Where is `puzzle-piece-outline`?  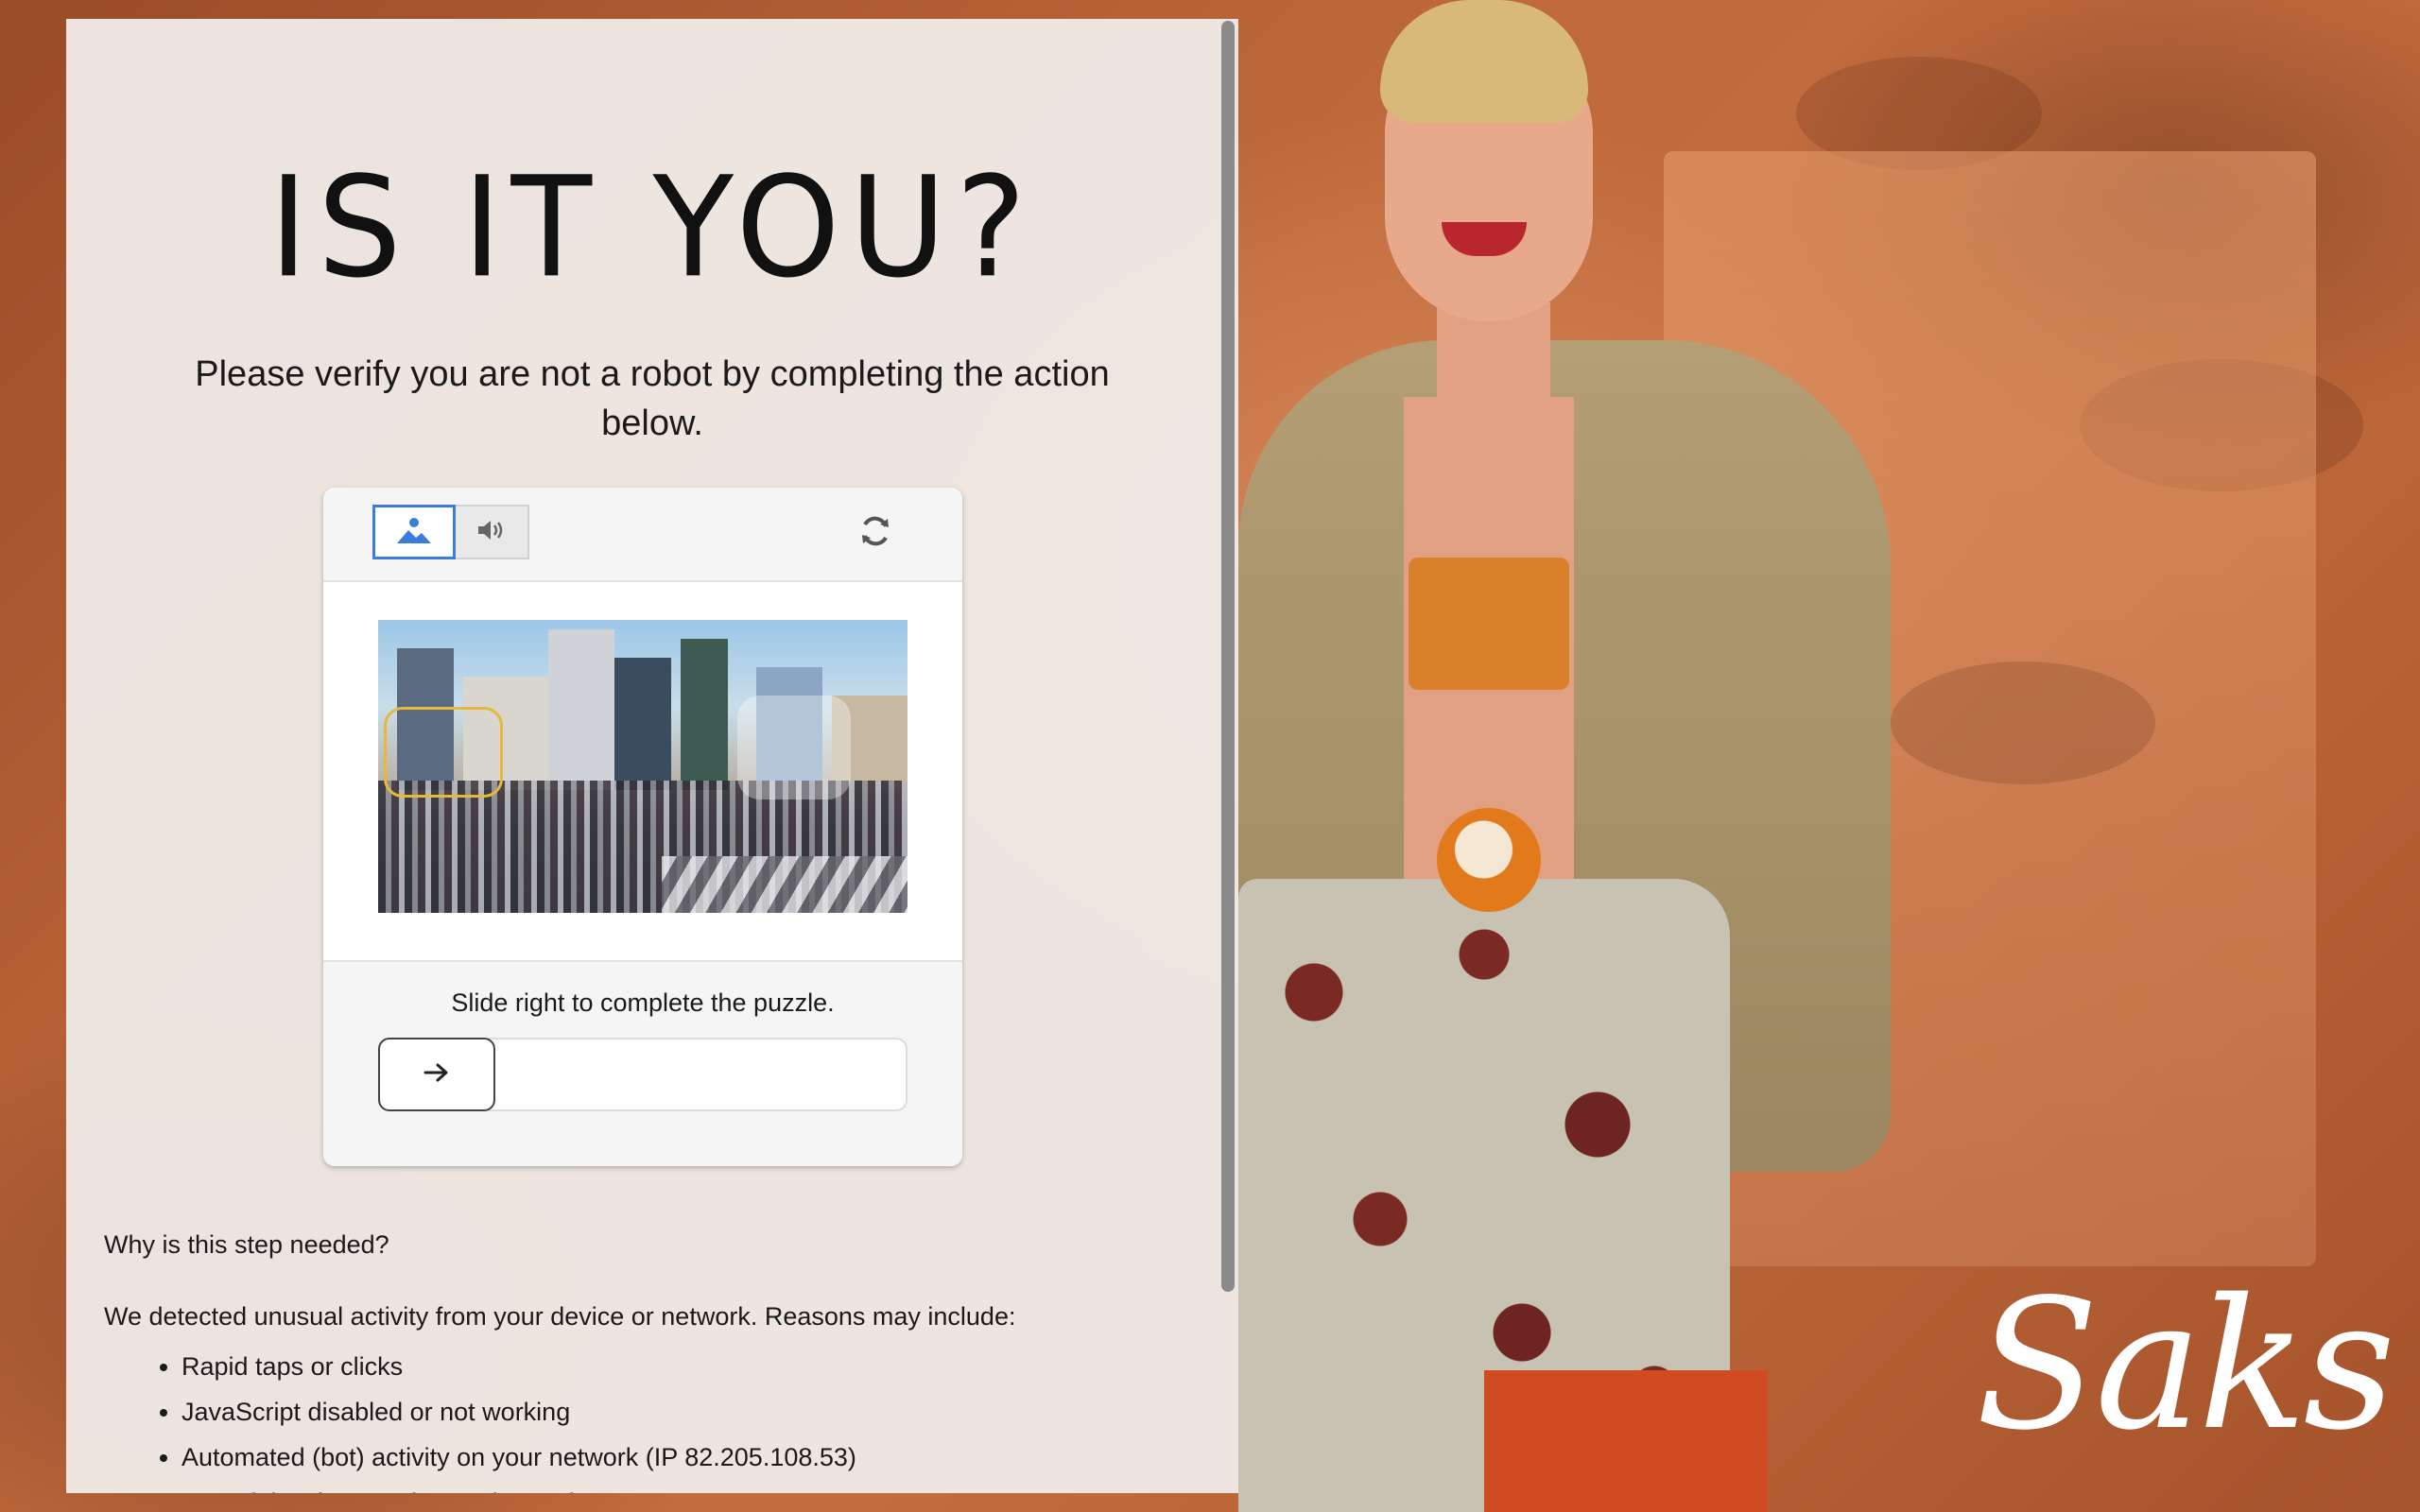
puzzle-piece-outline is located at coordinates (443, 752).